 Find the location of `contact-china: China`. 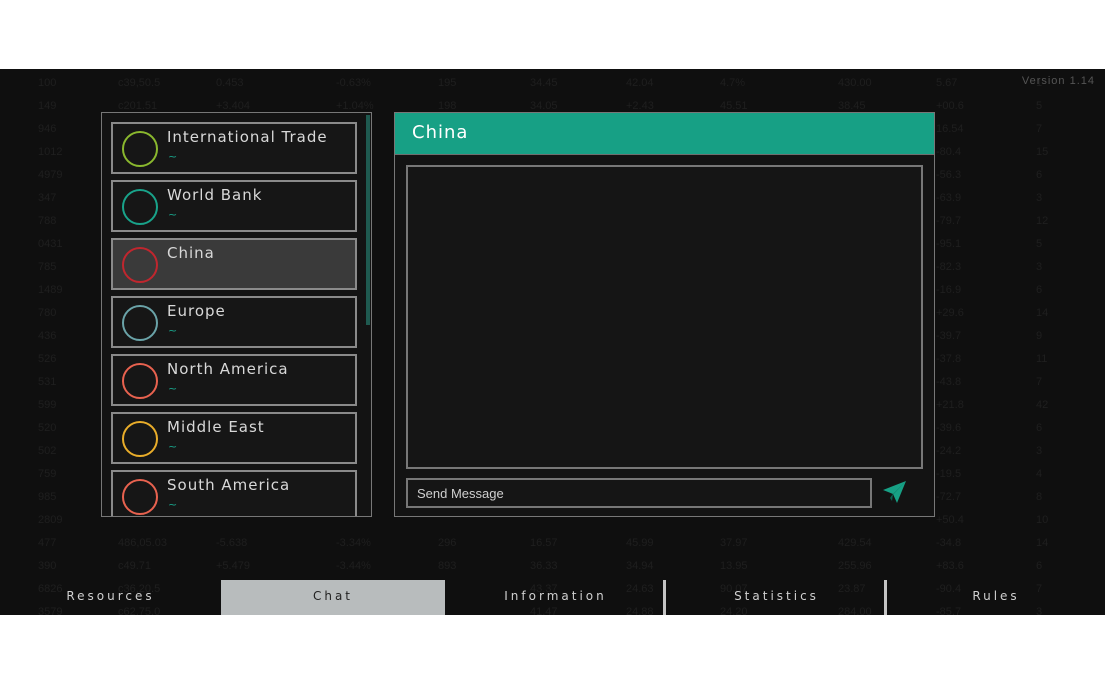

contact-china: China is located at coordinates (234, 264).